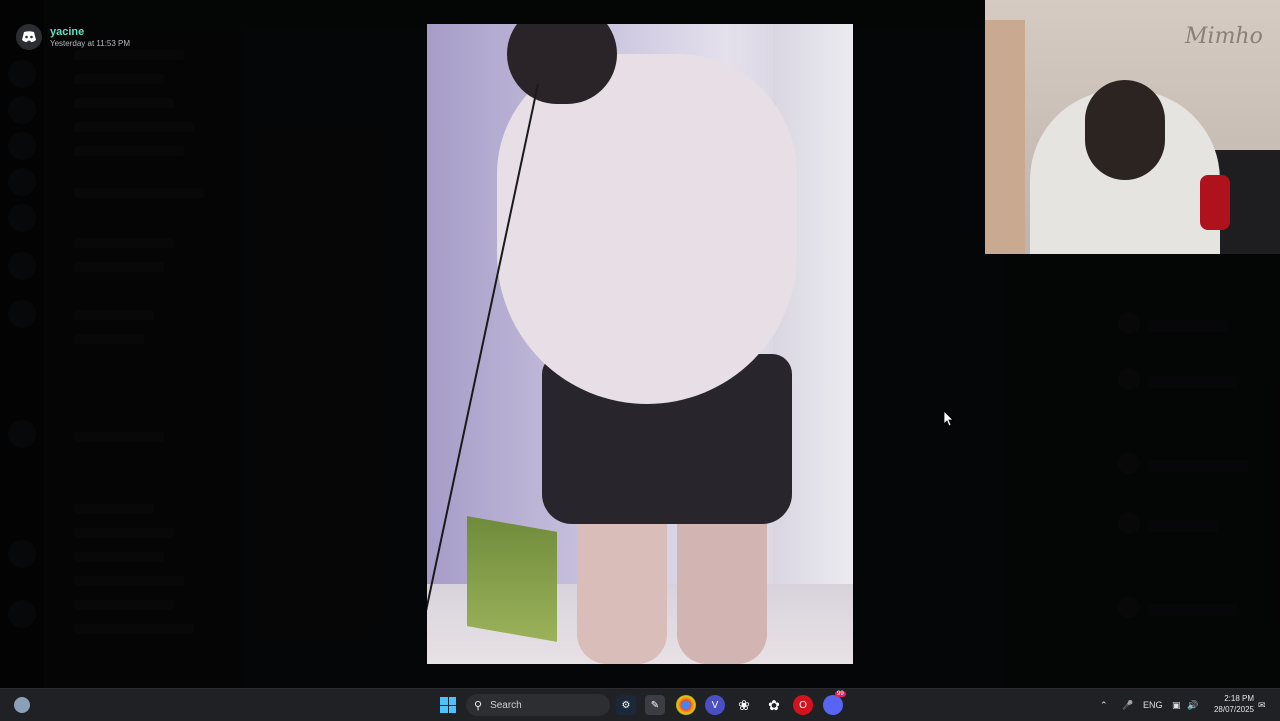 The image size is (1280, 721). Describe the element at coordinates (538, 705) in the screenshot. I see `taskbar-search: ⚲ Search` at that location.